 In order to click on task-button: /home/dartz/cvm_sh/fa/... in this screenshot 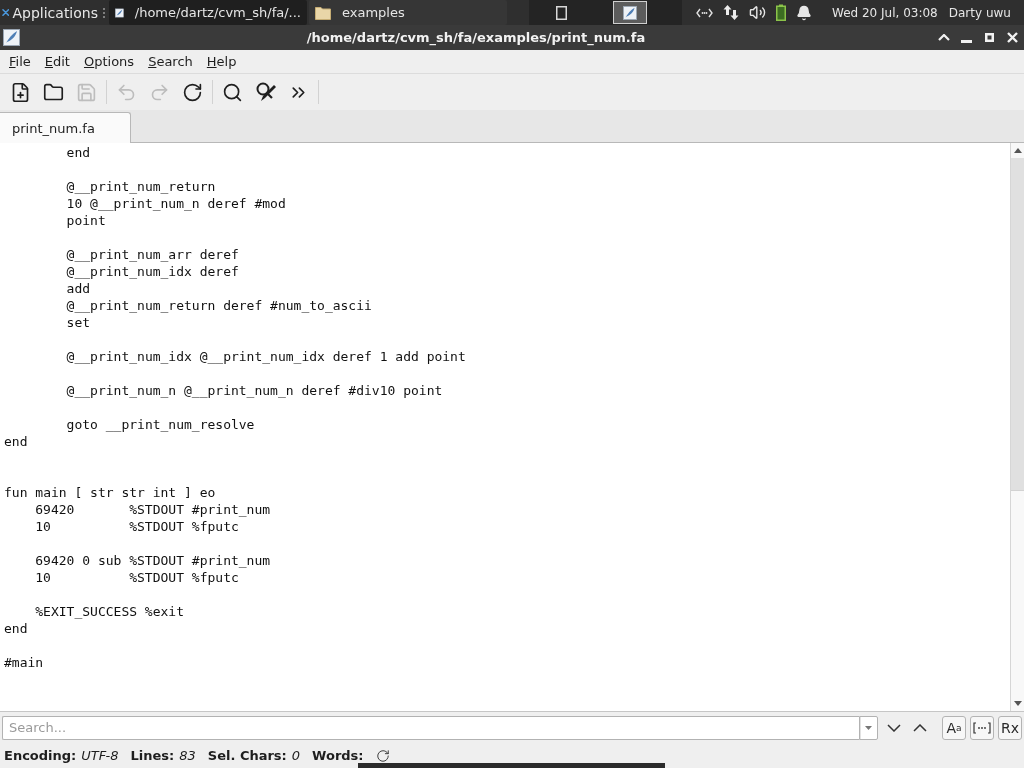, I will do `click(208, 12)`.